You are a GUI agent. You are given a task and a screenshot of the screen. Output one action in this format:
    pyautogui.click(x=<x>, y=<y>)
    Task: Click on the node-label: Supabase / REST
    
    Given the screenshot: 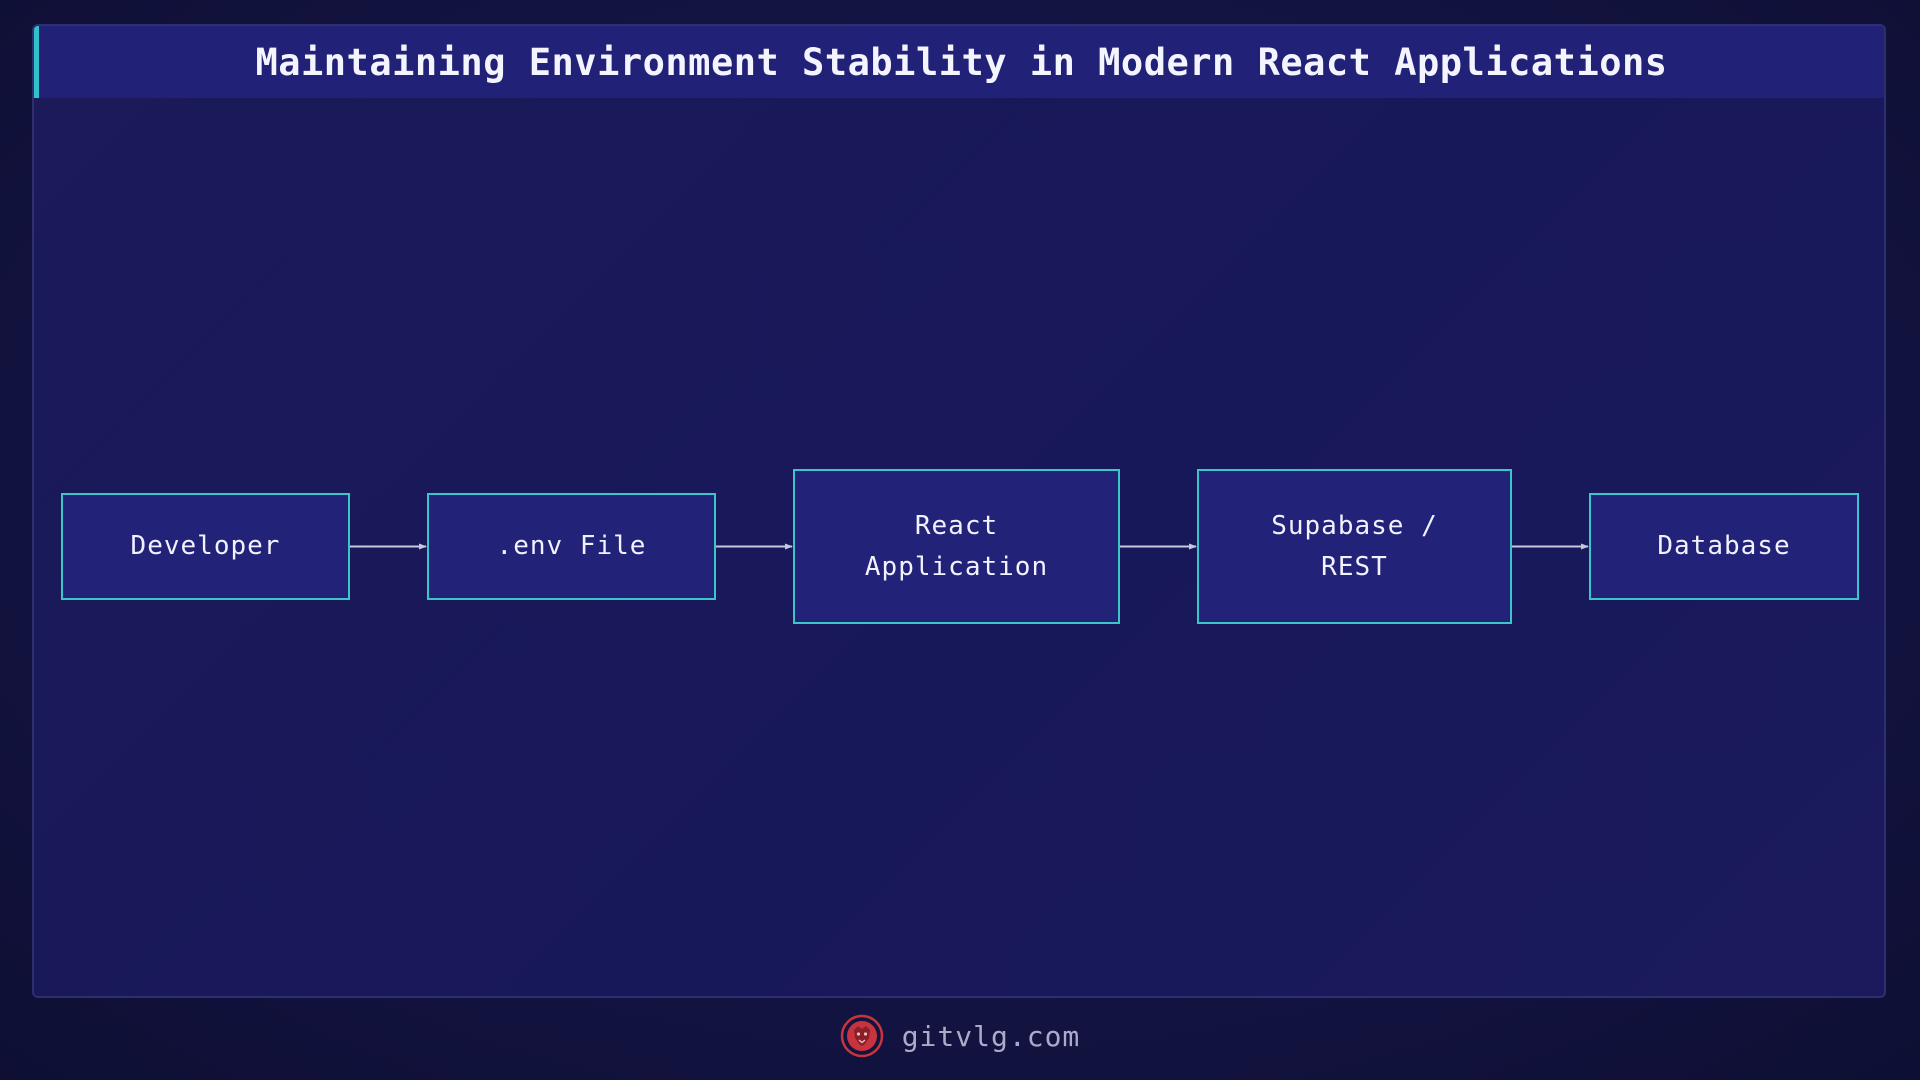 What is the action you would take?
    pyautogui.click(x=1354, y=546)
    